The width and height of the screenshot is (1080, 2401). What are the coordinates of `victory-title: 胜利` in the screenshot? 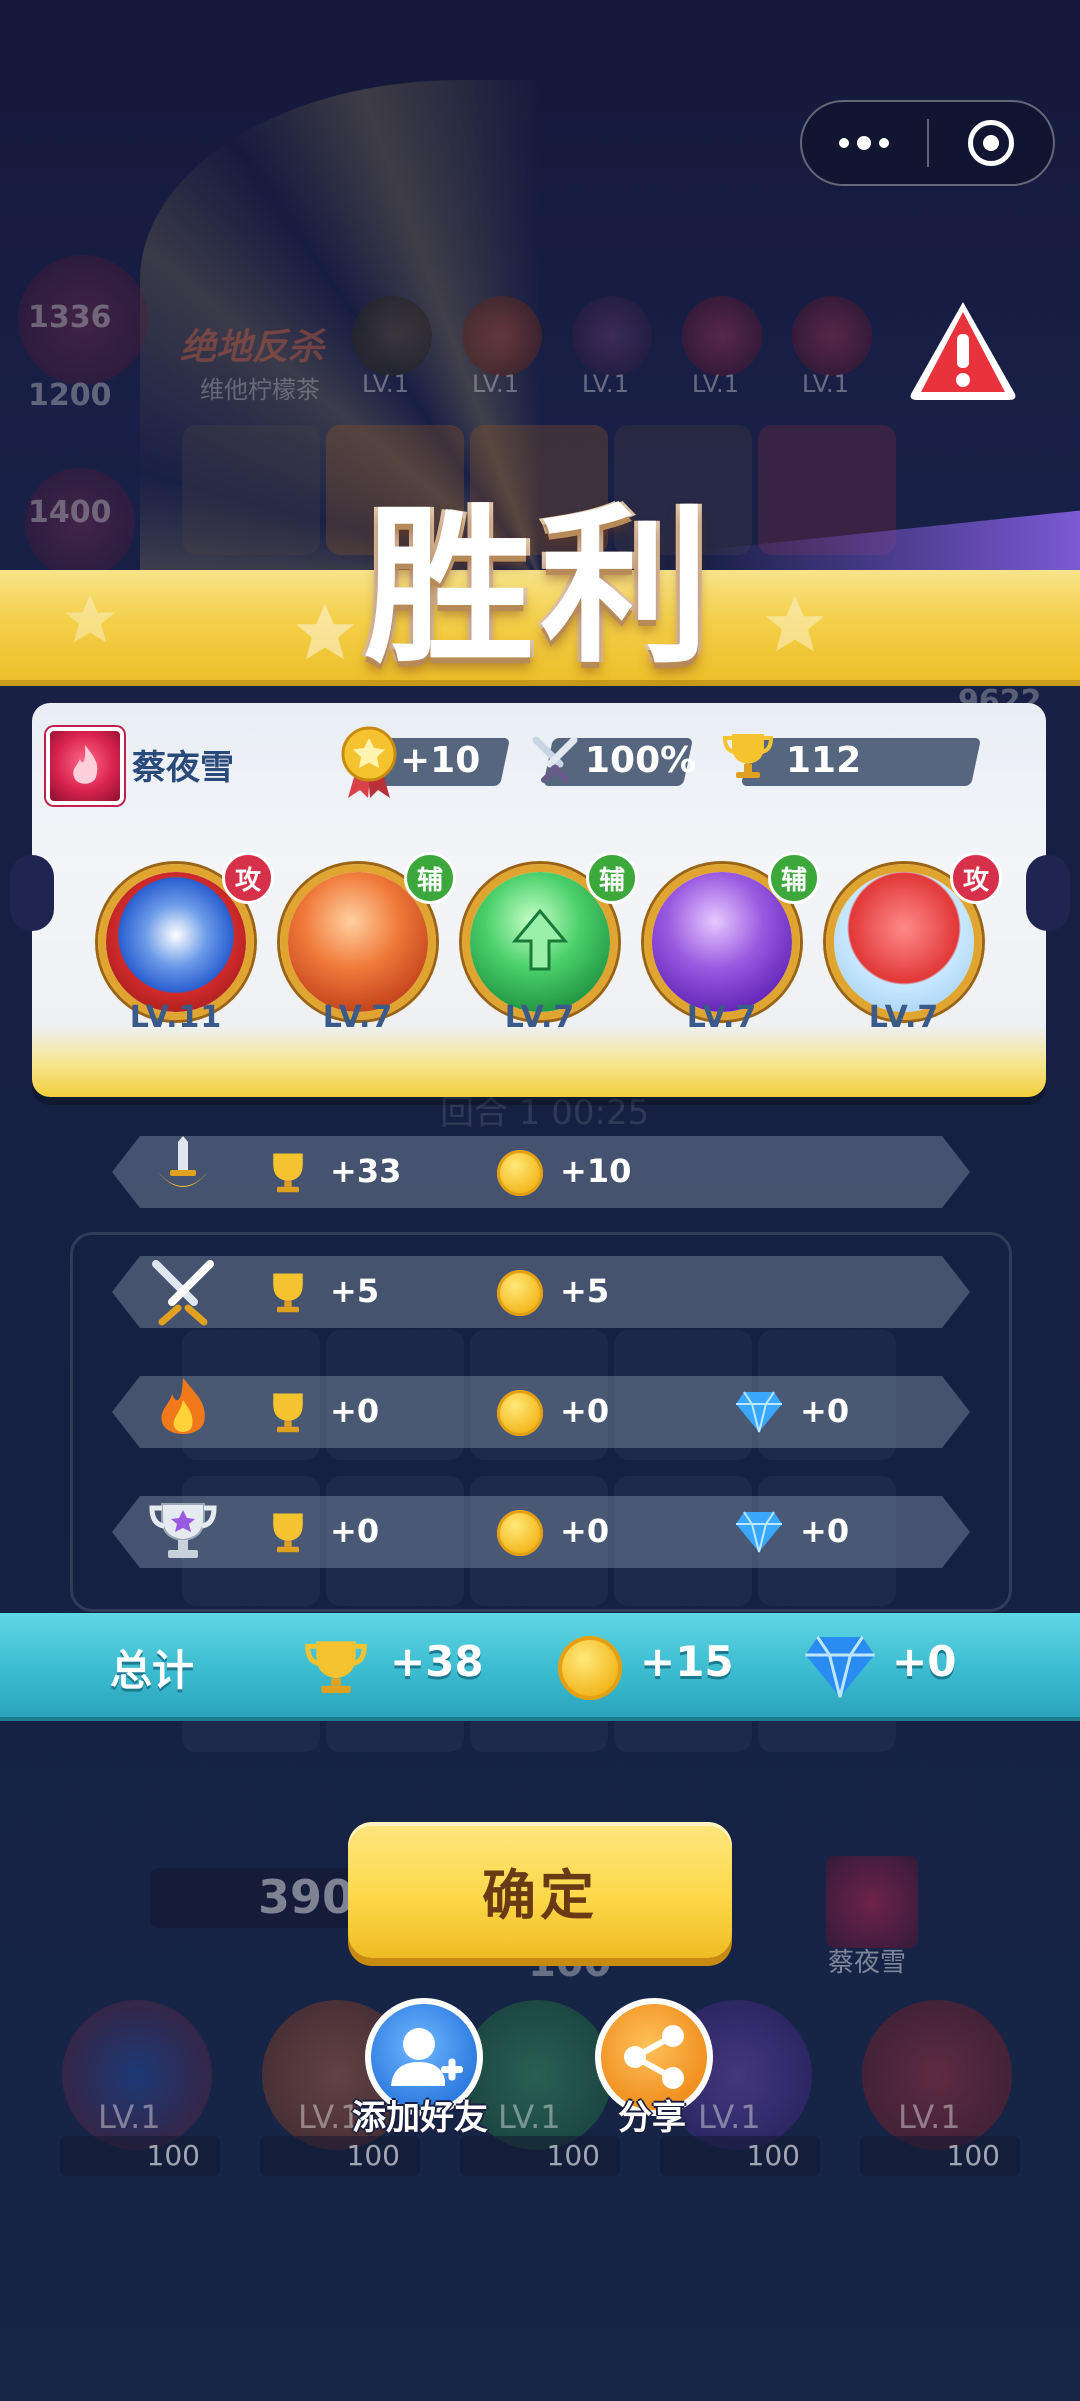 It's located at (539, 588).